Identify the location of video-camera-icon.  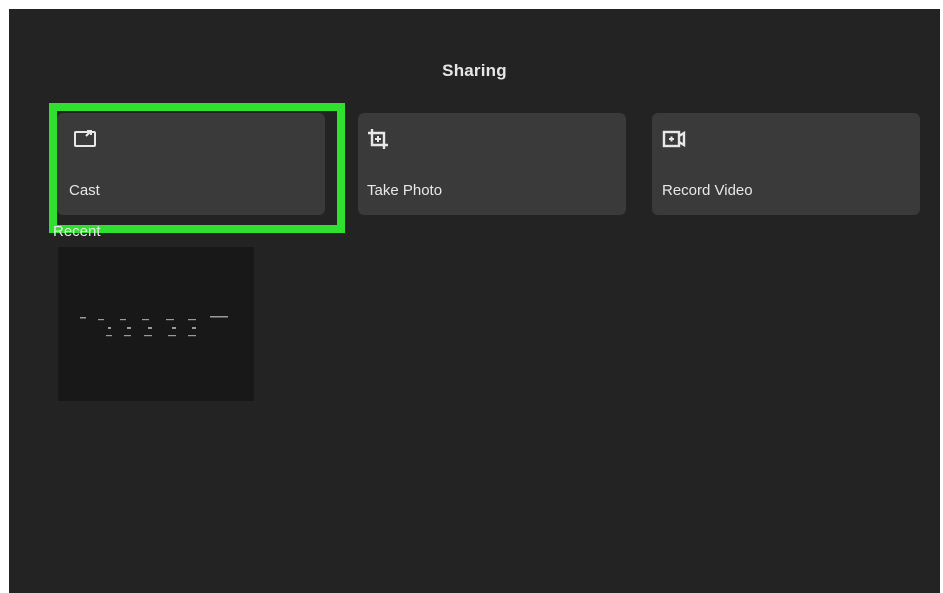
(675, 139).